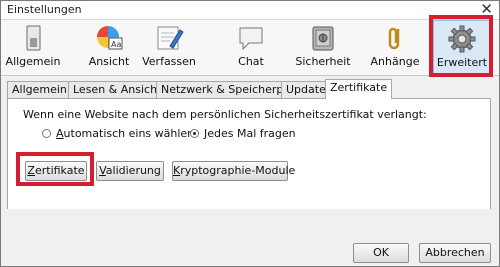 Image resolution: width=500 pixels, height=267 pixels. Describe the element at coordinates (33, 61) in the screenshot. I see `pane-label: Allgemein` at that location.